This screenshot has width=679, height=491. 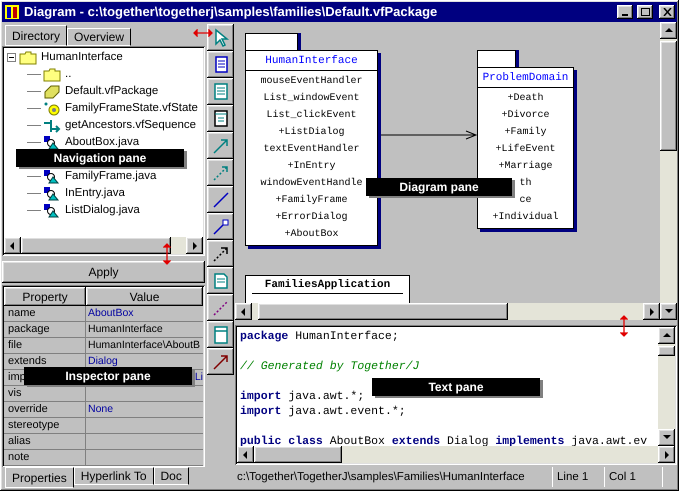 I want to click on package-node: ProblemDomain +Death +Divorce +Family +LifeEvent +Marriage th ce +Individual, so click(x=525, y=148).